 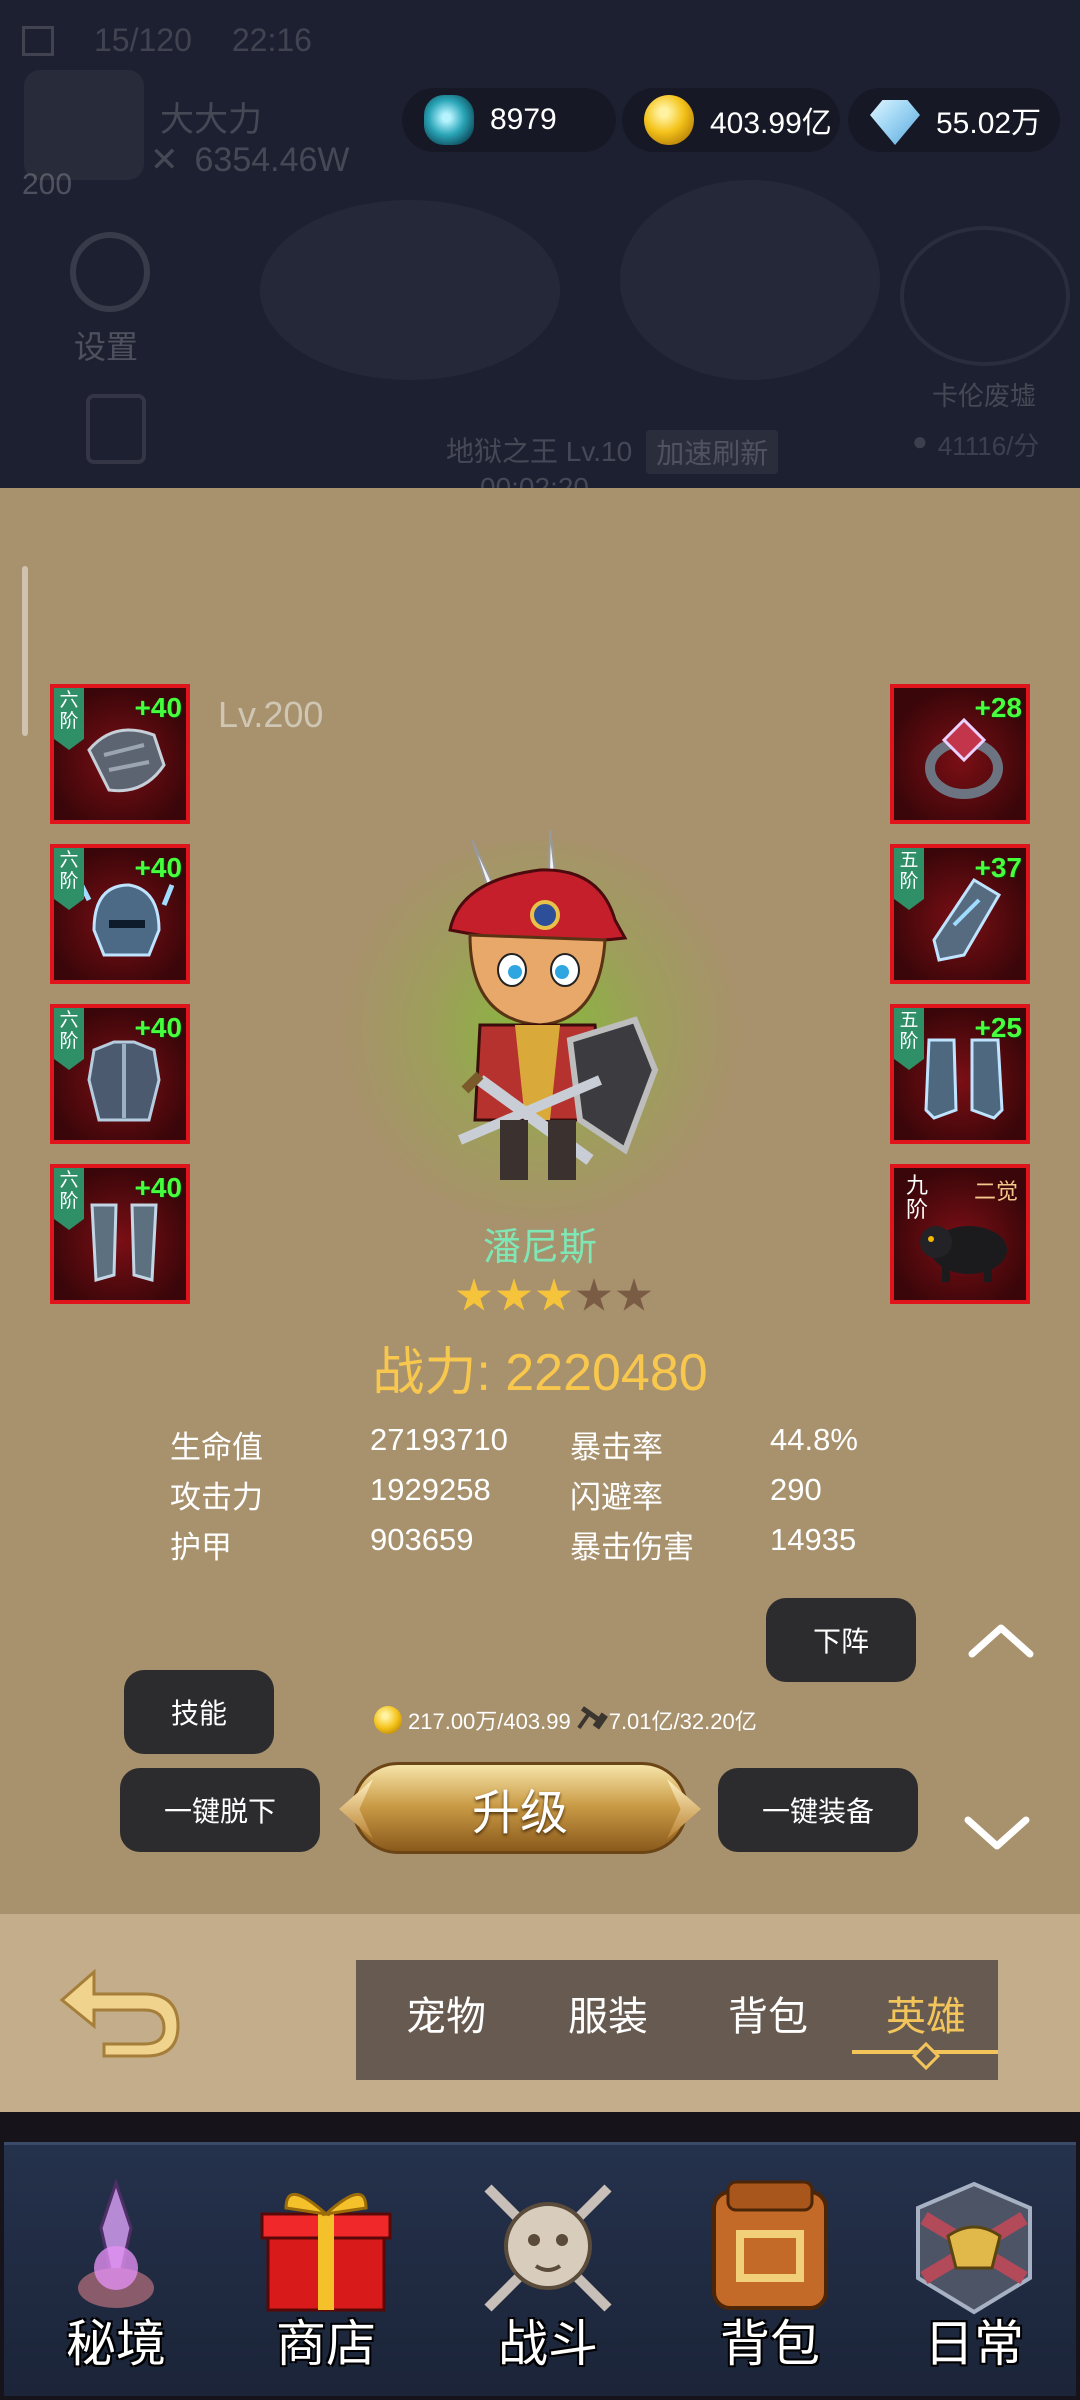 What do you see at coordinates (116, 429) in the screenshot?
I see `scroll-icon` at bounding box center [116, 429].